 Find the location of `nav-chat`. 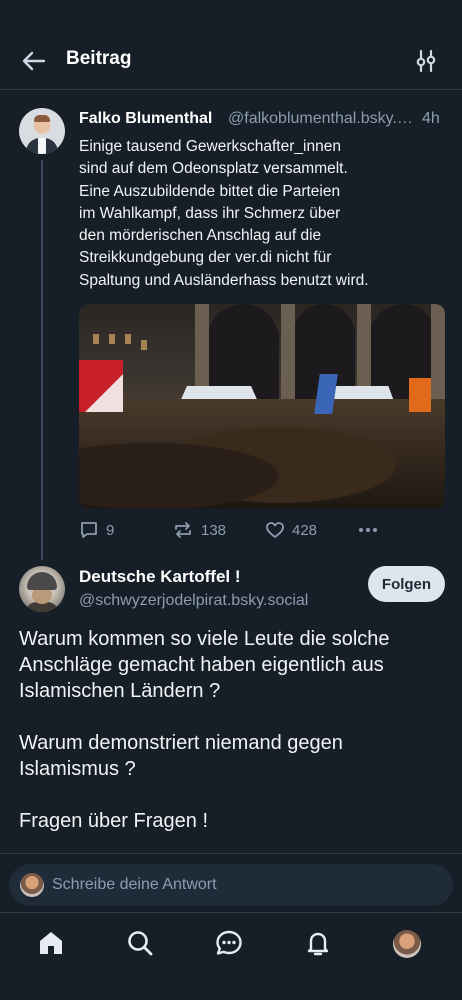

nav-chat is located at coordinates (229, 943).